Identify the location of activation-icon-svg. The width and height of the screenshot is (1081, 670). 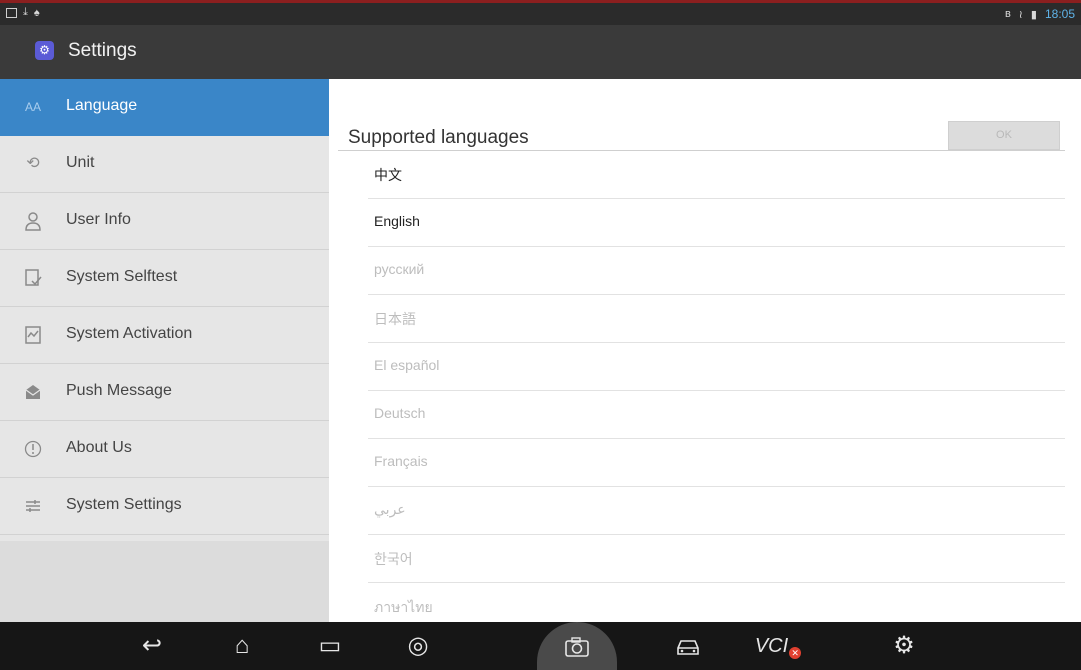
(33, 335).